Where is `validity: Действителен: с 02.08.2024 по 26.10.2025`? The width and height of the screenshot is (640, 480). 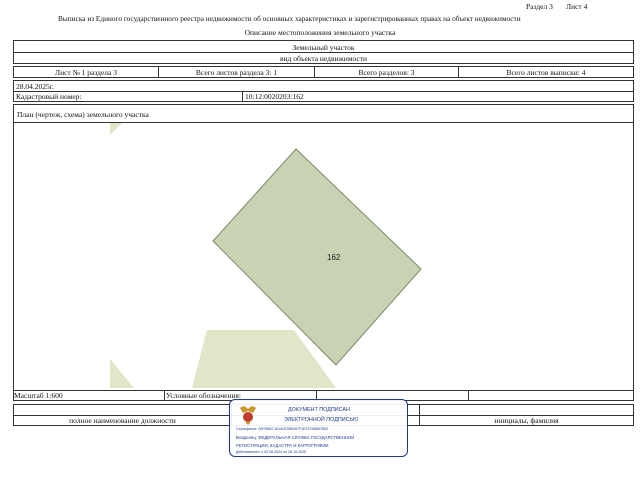 validity: Действителен: с 02.08.2024 по 26.10.2025 is located at coordinates (271, 452).